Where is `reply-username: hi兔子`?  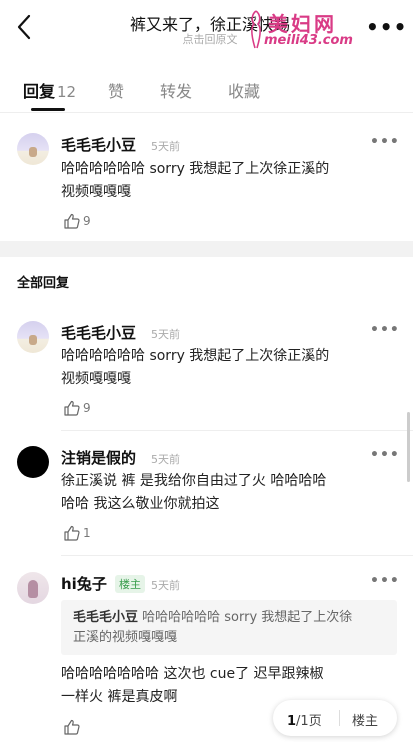
reply-username: hi兔子 is located at coordinates (84, 583).